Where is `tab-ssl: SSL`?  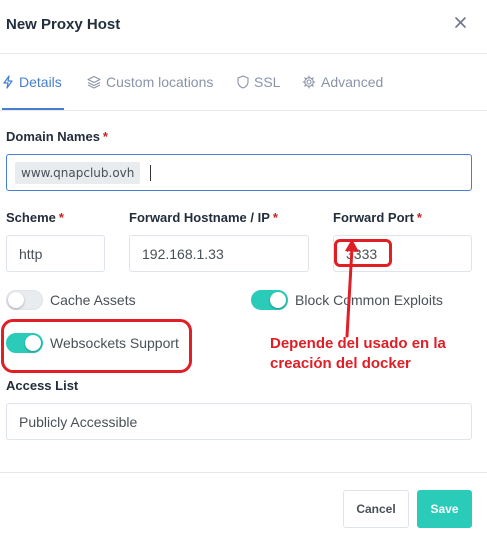
tab-ssl: SSL is located at coordinates (258, 90).